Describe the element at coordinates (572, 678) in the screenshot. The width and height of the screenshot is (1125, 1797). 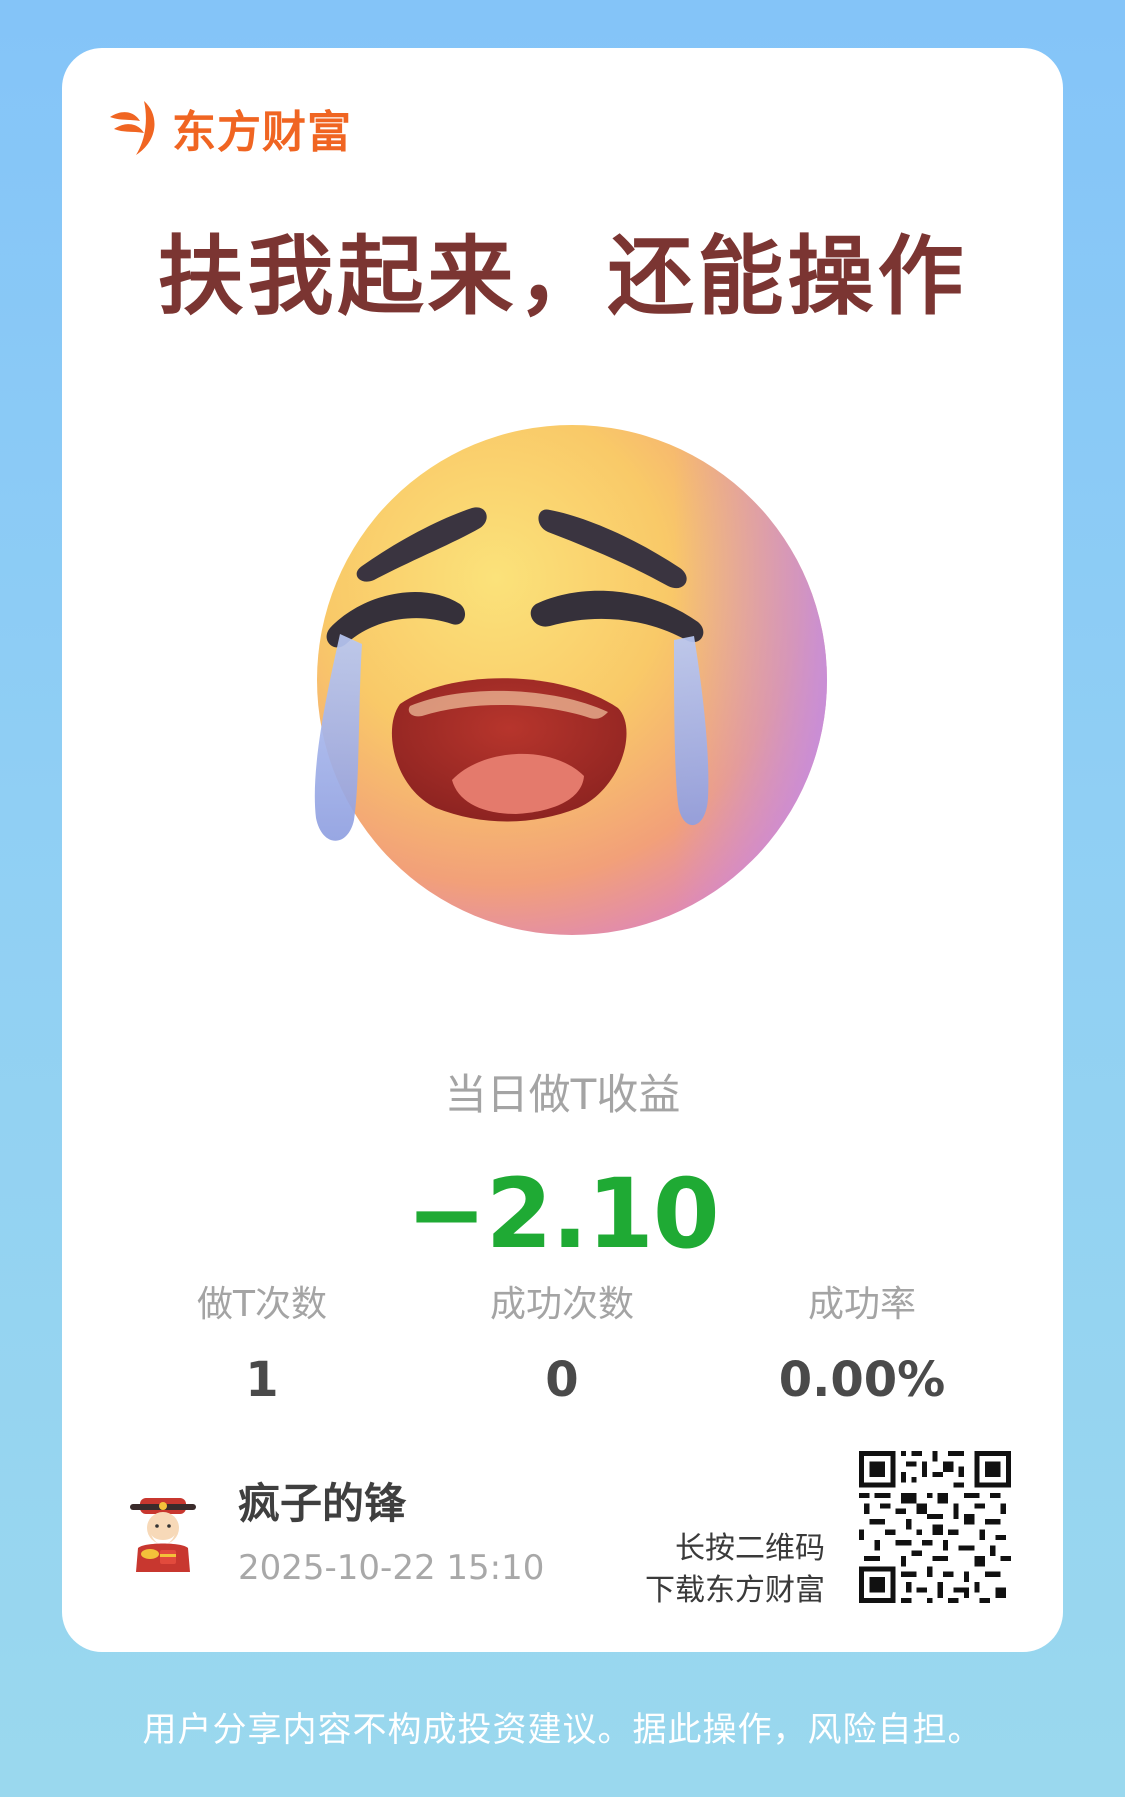
I see `loudly-crying-face-icon` at that location.